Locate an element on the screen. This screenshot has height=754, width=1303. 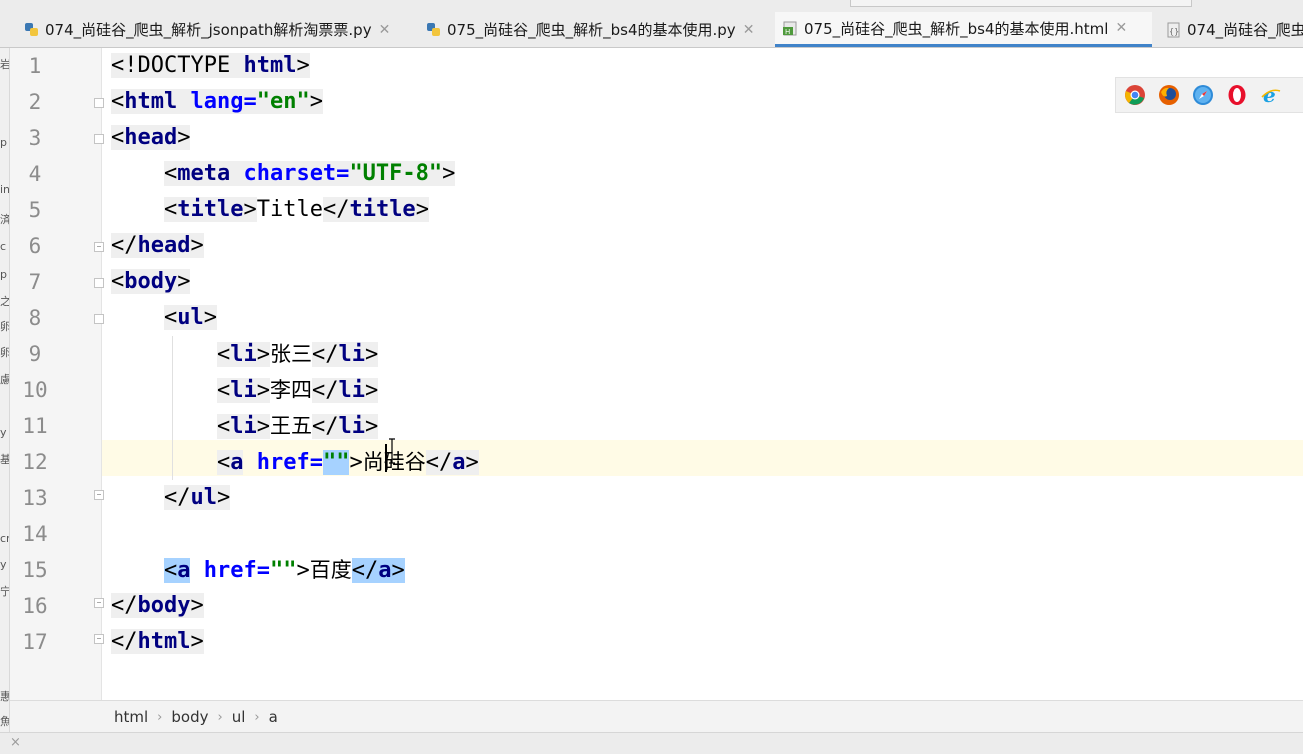
firefox-icon is located at coordinates (1169, 95).